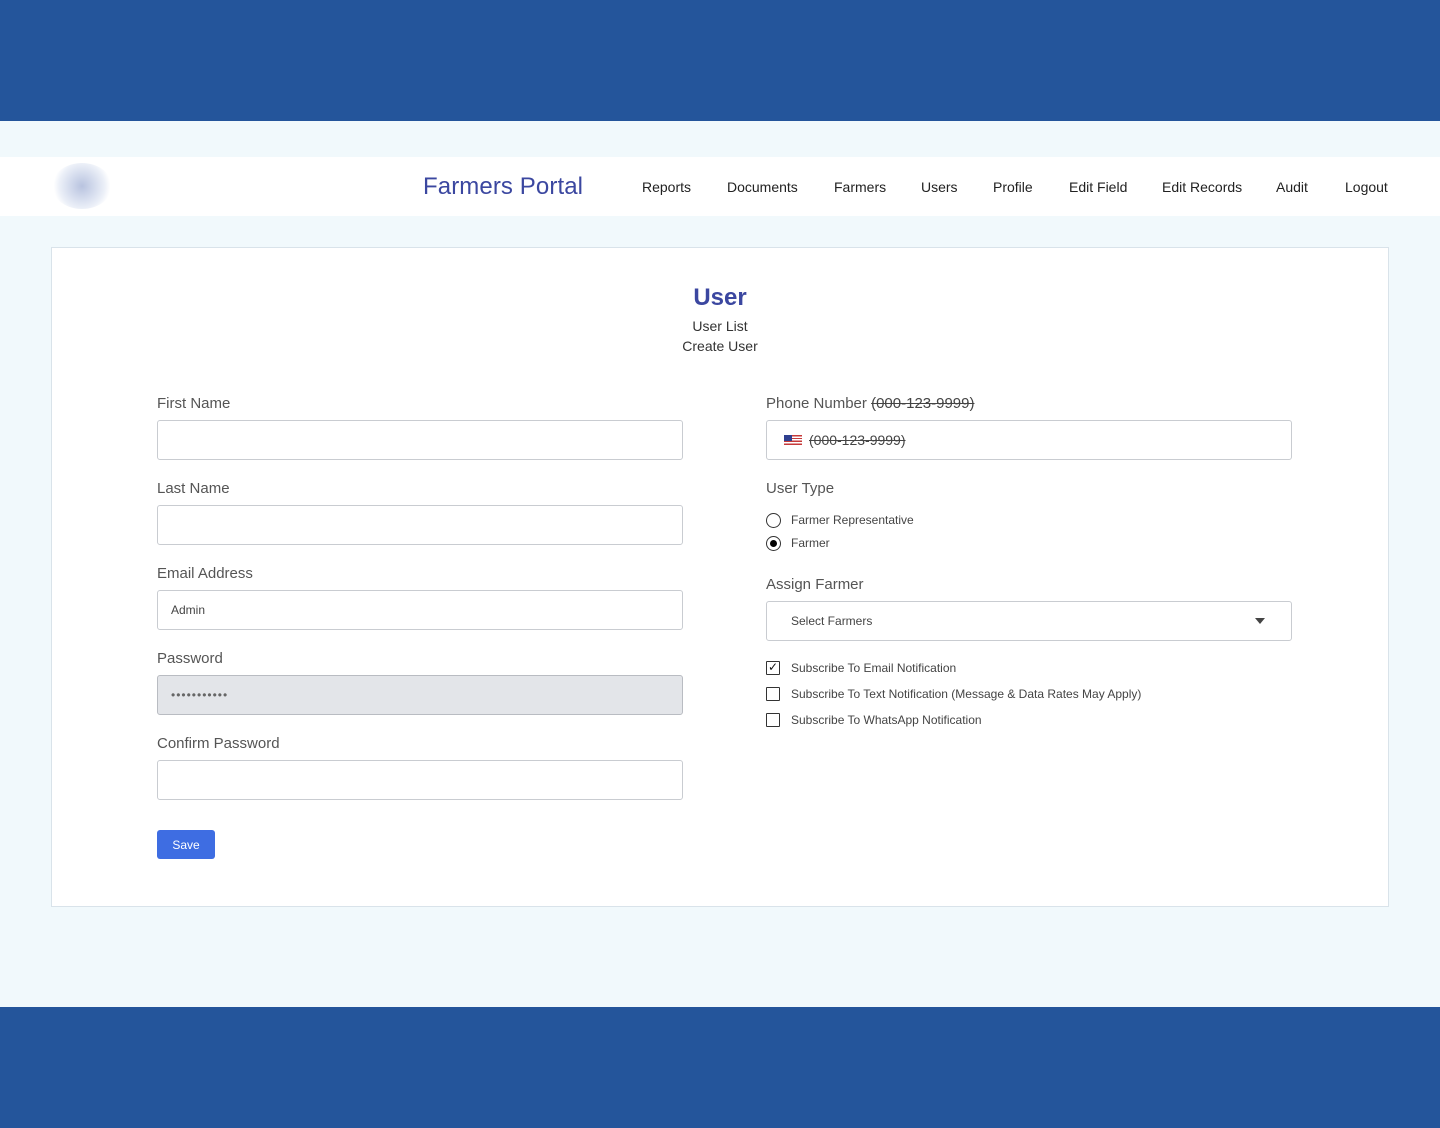  What do you see at coordinates (860, 187) in the screenshot?
I see `nav-farmers: Farmers` at bounding box center [860, 187].